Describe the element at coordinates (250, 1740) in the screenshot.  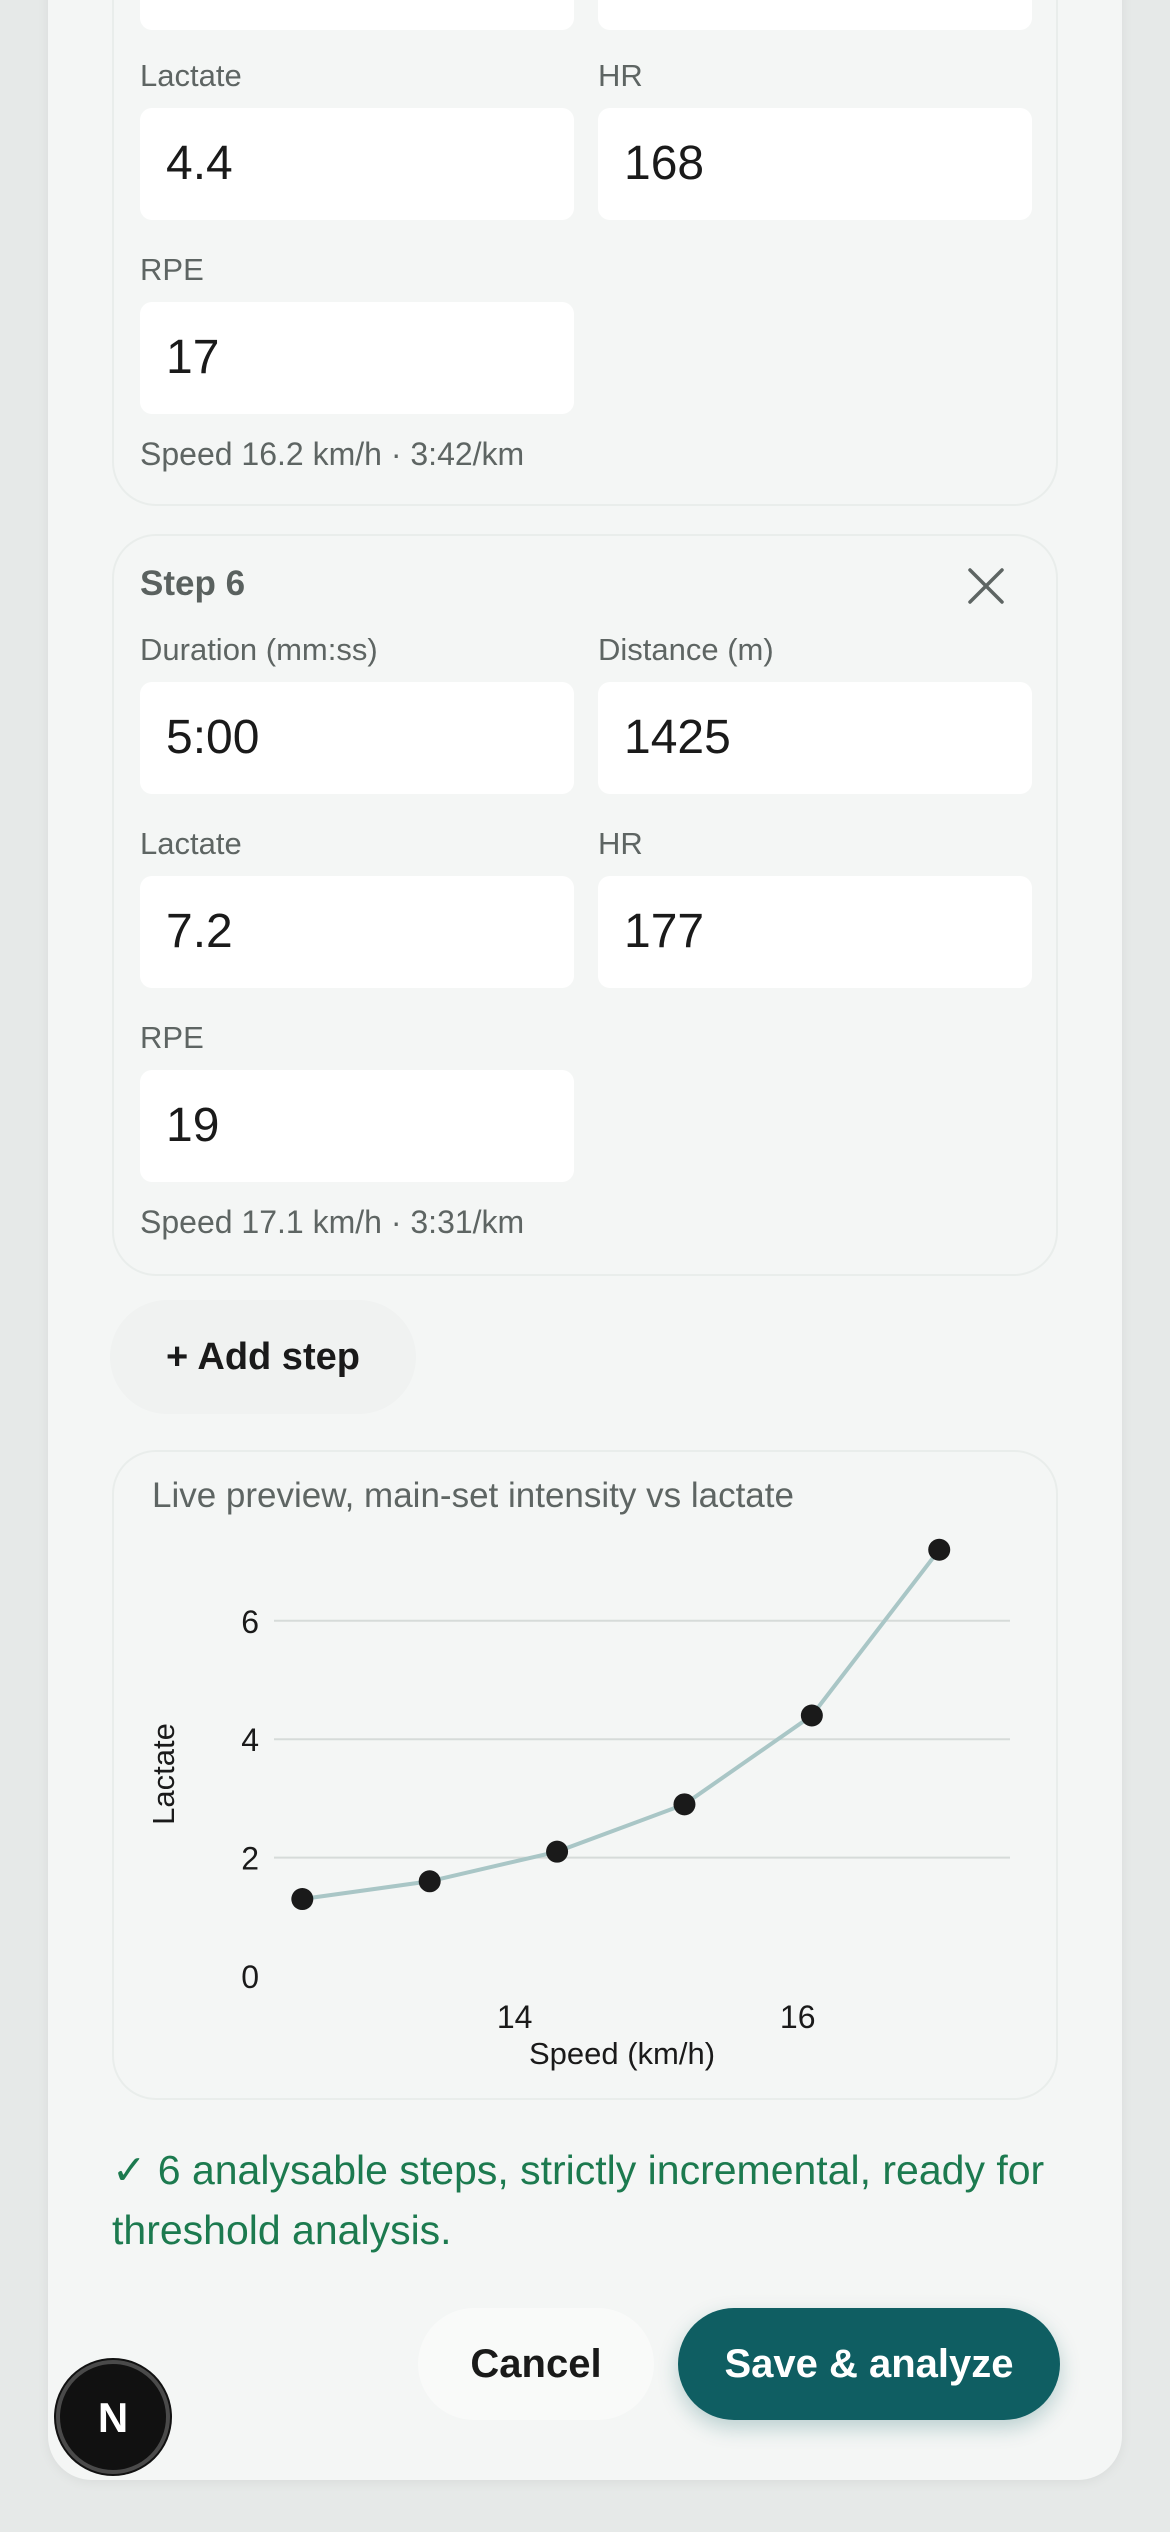
I see `y-tick-label: 4` at that location.